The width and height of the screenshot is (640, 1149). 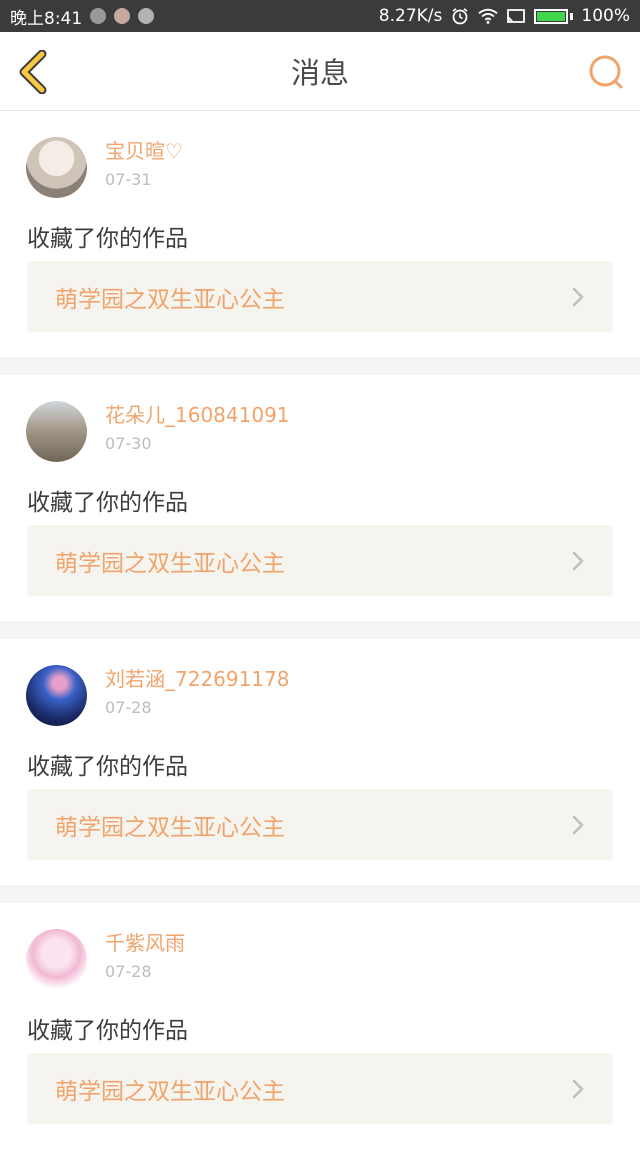 What do you see at coordinates (504, 16) in the screenshot?
I see `status-bar-right: 8.27K/s 100%` at bounding box center [504, 16].